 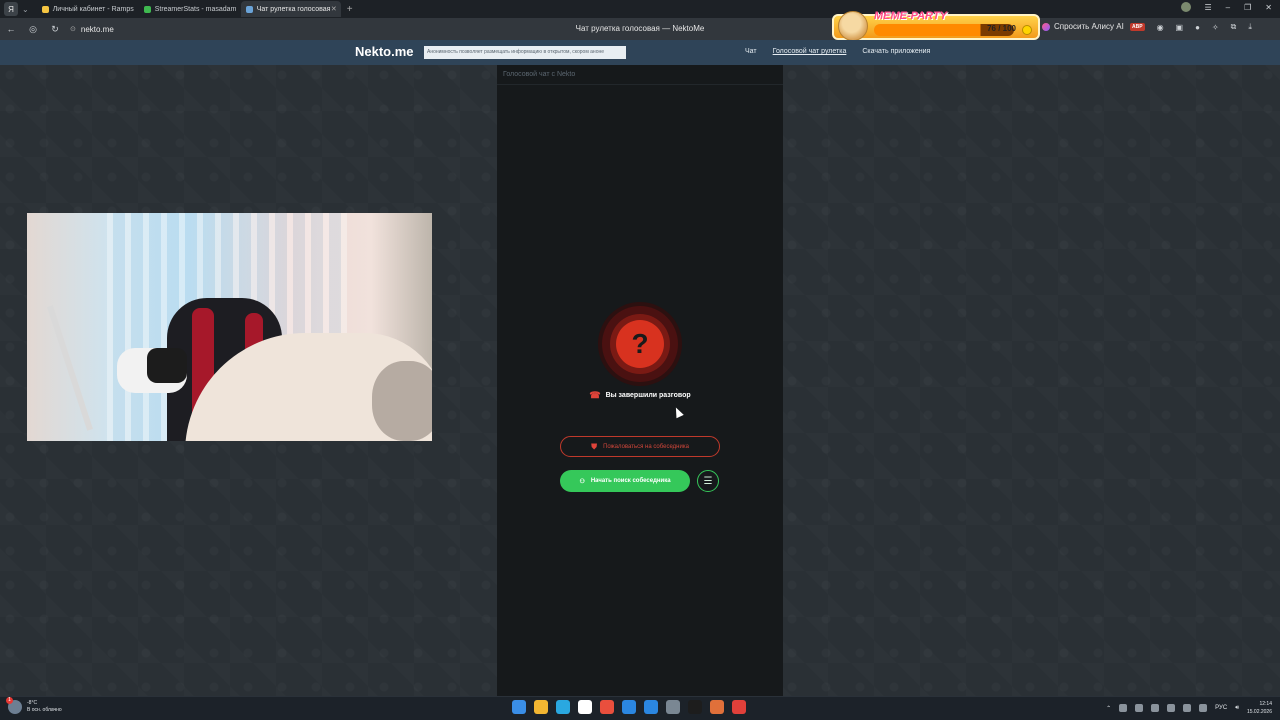 I want to click on weather-badge: 1, so click(x=9, y=700).